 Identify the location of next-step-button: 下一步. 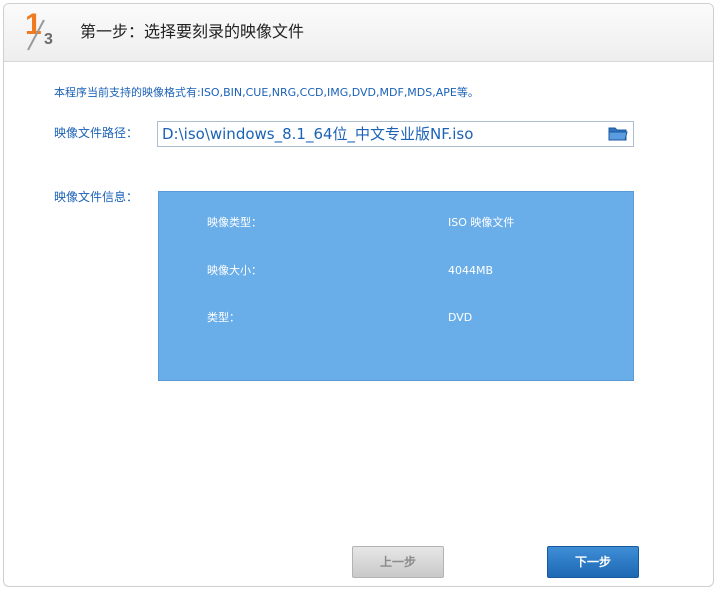
(593, 562).